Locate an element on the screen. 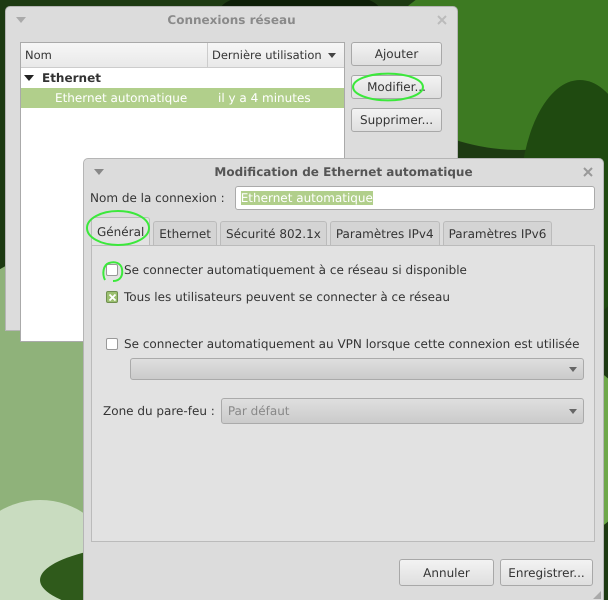  checkbox-label: Se connecter automatiquement au VPN lorsque cette connexion est utilisée is located at coordinates (352, 344).